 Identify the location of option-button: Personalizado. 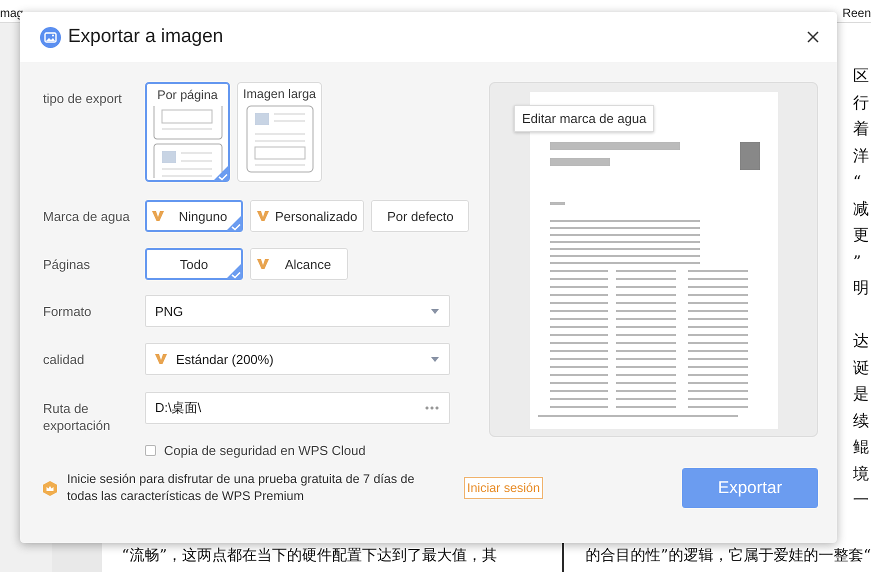
(307, 216).